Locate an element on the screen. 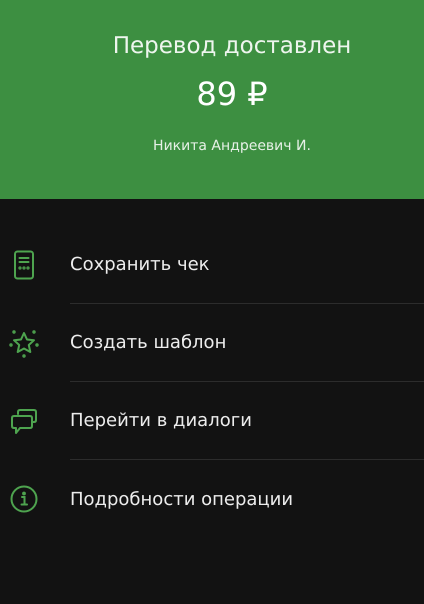  action-item: Создать шаблон is located at coordinates (148, 342).